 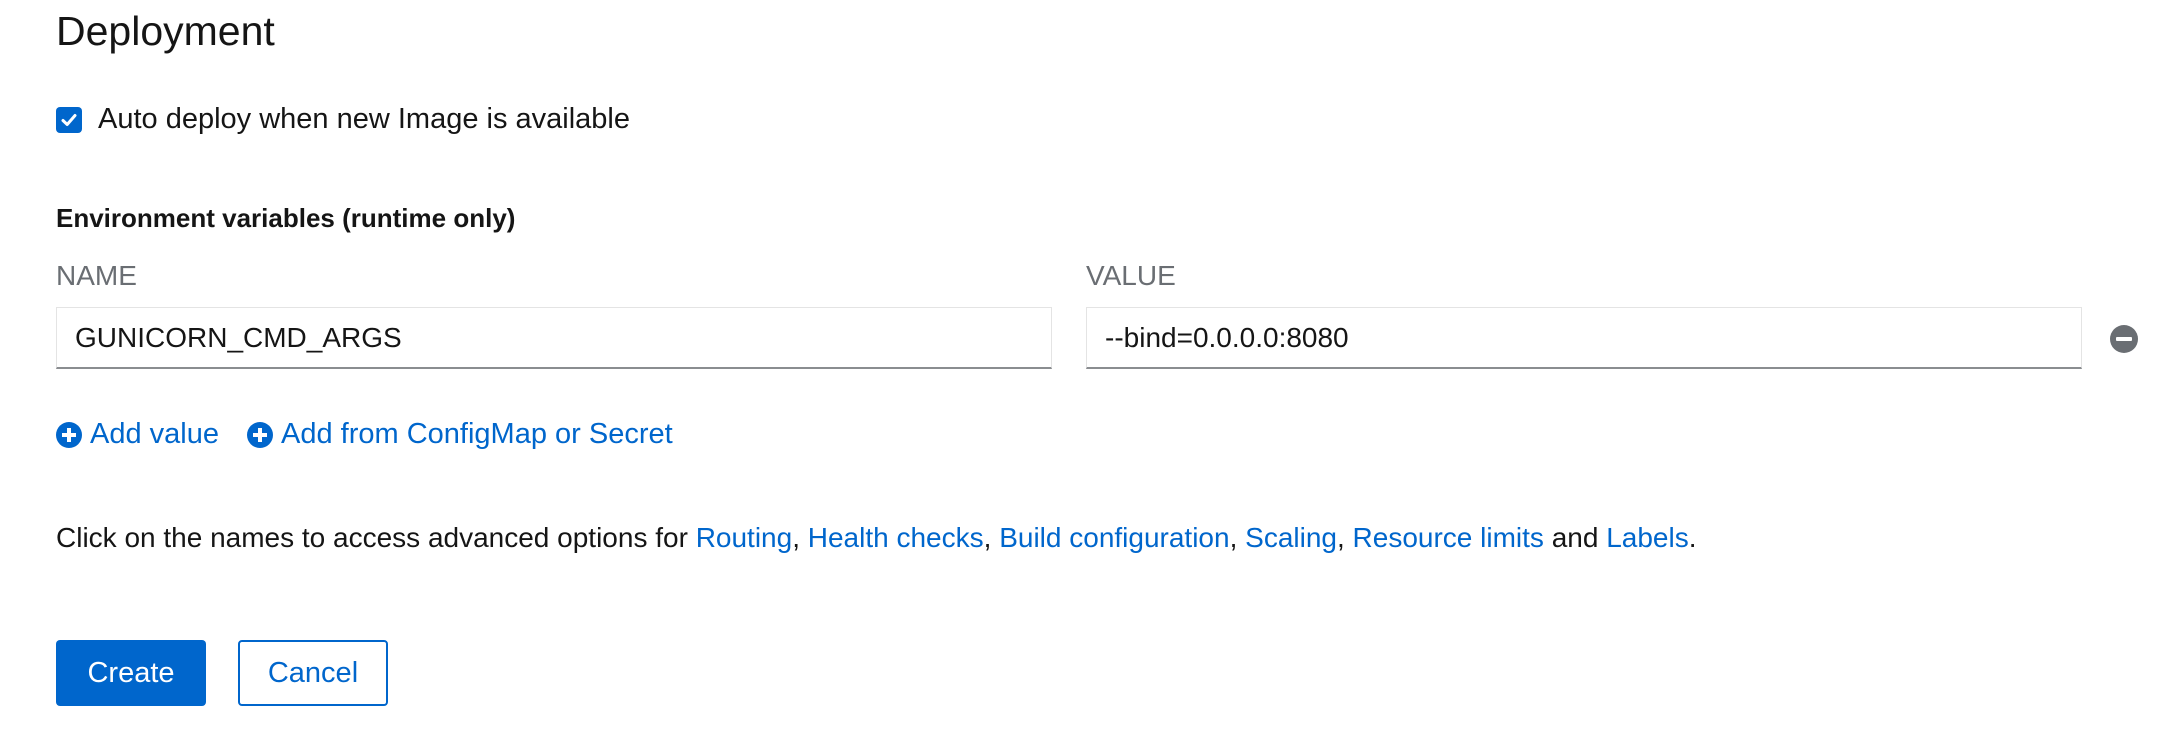 What do you see at coordinates (286, 218) in the screenshot?
I see `env-variables-label: Environment variables (runtime only)` at bounding box center [286, 218].